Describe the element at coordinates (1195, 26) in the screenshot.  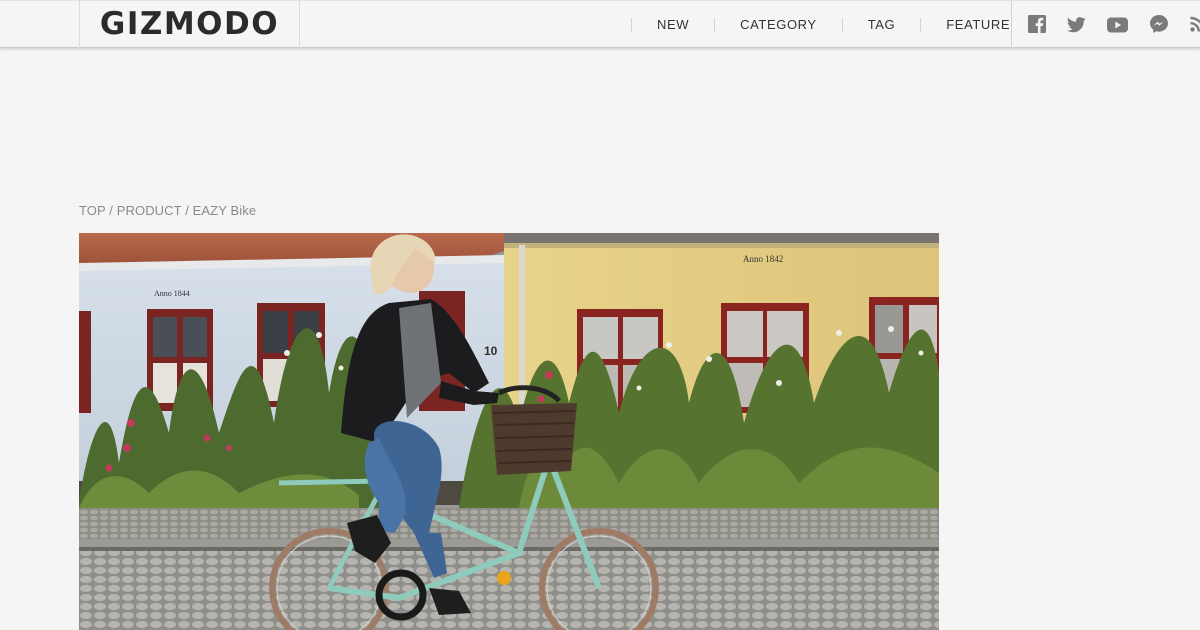
I see `rss-icon` at that location.